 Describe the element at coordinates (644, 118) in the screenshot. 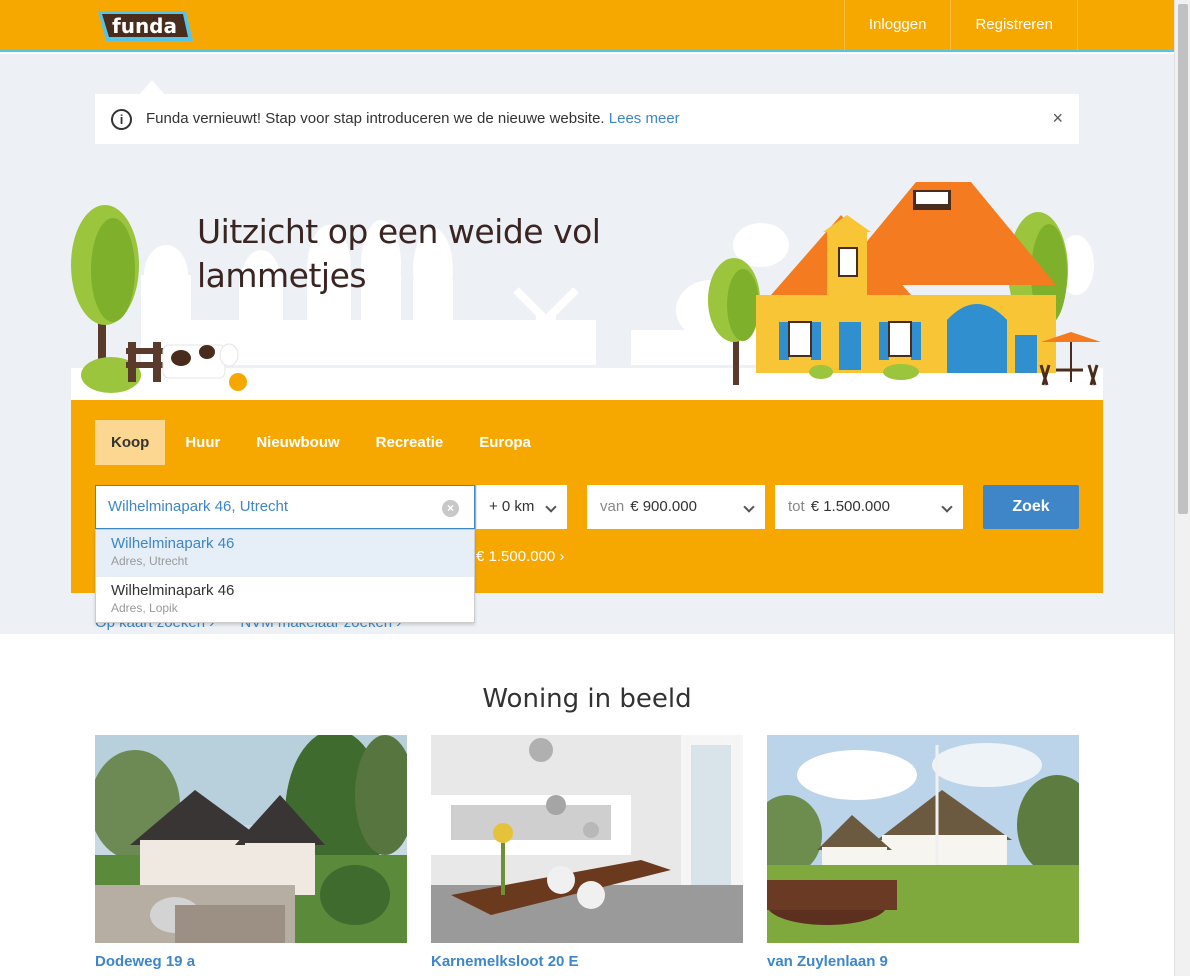

I see `read-more-link: Lees meer` at that location.